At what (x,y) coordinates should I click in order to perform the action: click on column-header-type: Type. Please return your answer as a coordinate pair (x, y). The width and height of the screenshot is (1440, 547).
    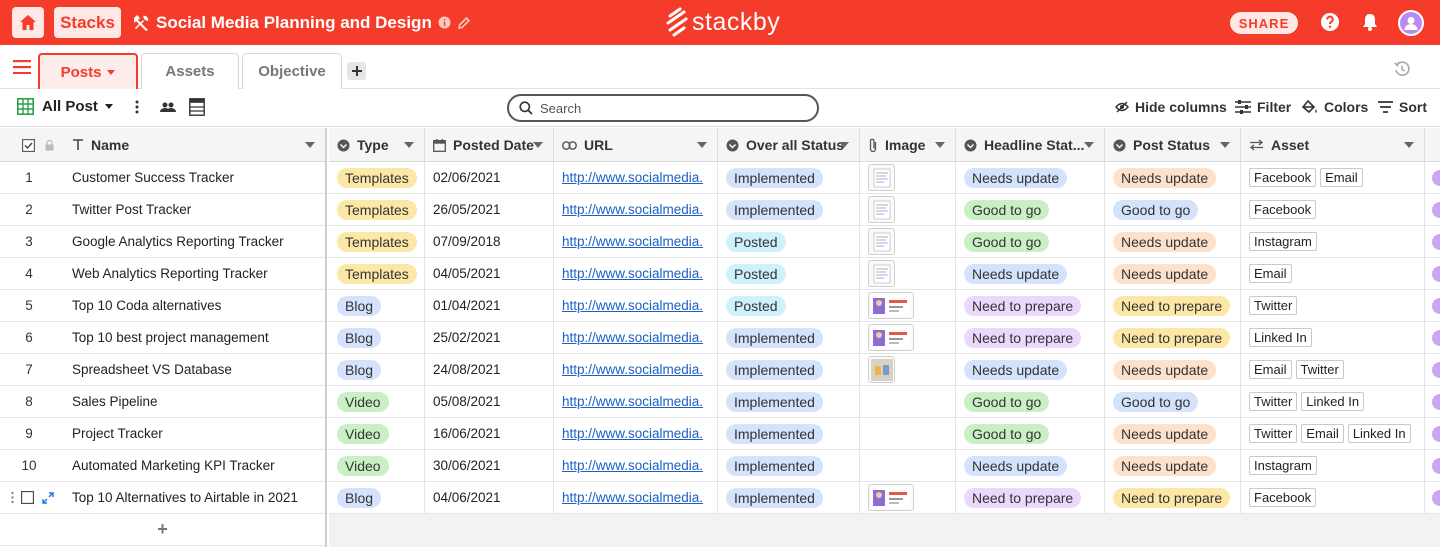
    Looking at the image, I should click on (377, 145).